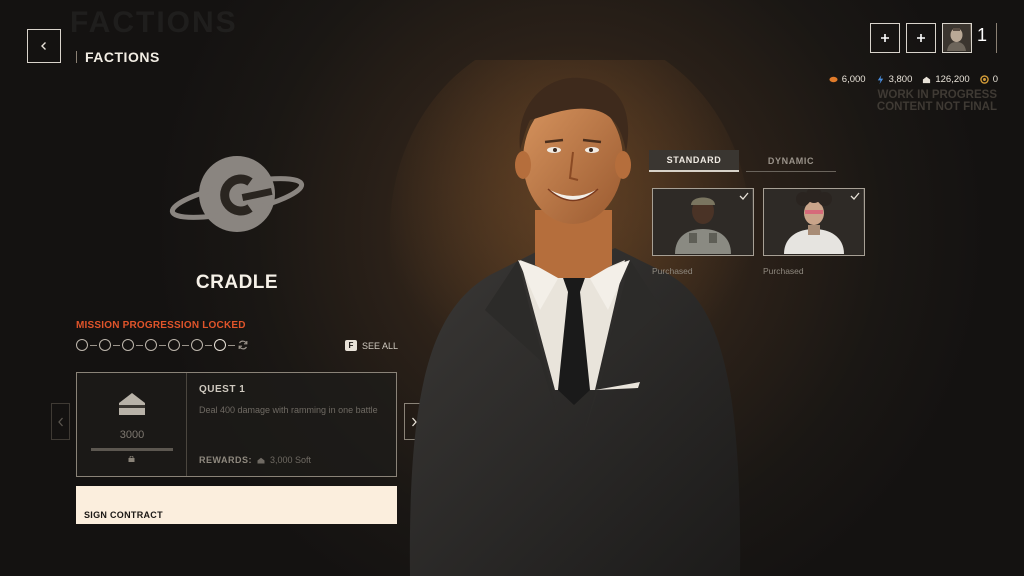 This screenshot has height=576, width=1024. Describe the element at coordinates (880, 79) in the screenshot. I see `blue-bolt-icon` at that location.